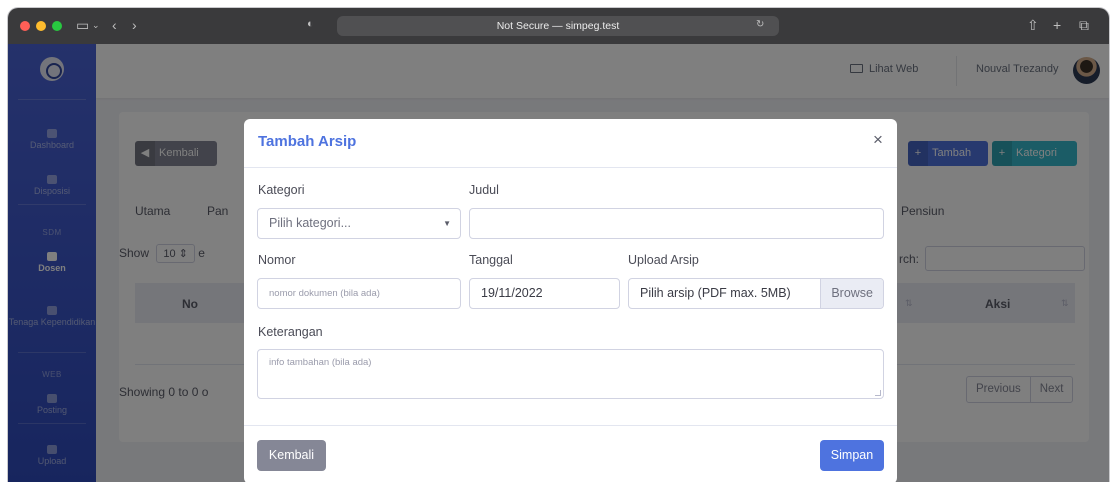  Describe the element at coordinates (277, 260) in the screenshot. I see `nomor-label: Nomor` at that location.